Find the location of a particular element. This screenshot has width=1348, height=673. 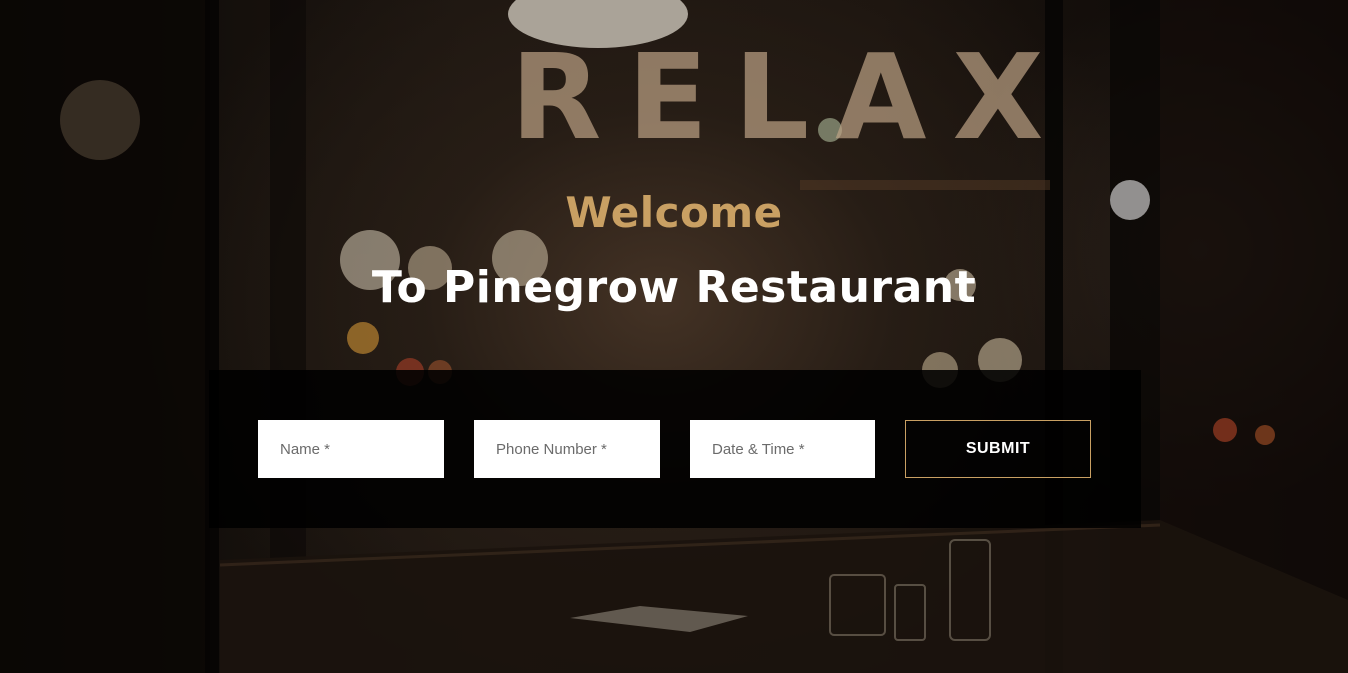

submit-button: SUBMIT is located at coordinates (998, 449).